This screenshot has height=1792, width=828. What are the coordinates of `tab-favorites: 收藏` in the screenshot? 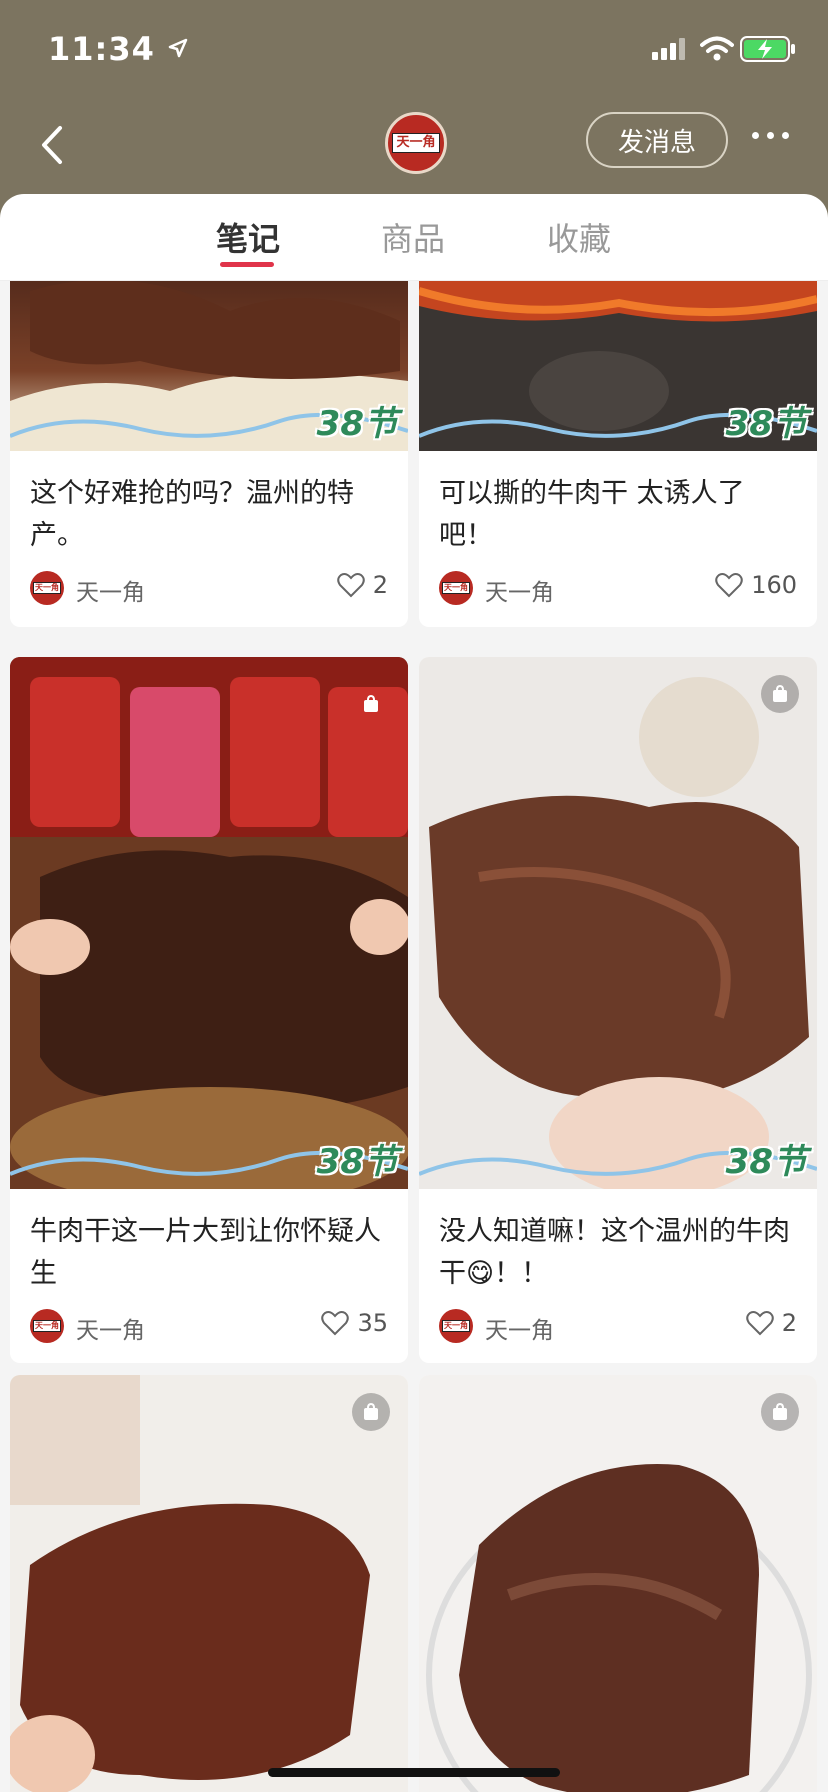 It's located at (579, 237).